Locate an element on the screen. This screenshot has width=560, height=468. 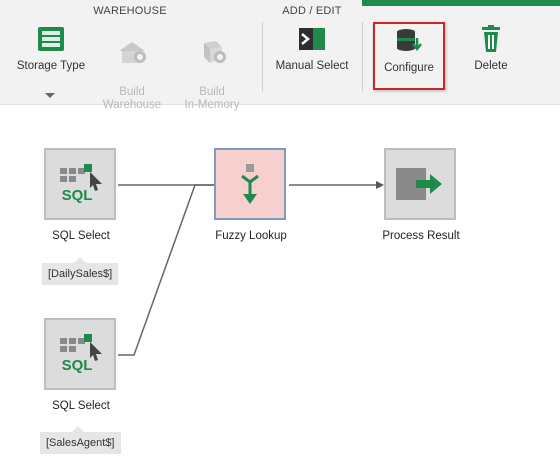
fuzzy-lookup-node is located at coordinates (250, 184).